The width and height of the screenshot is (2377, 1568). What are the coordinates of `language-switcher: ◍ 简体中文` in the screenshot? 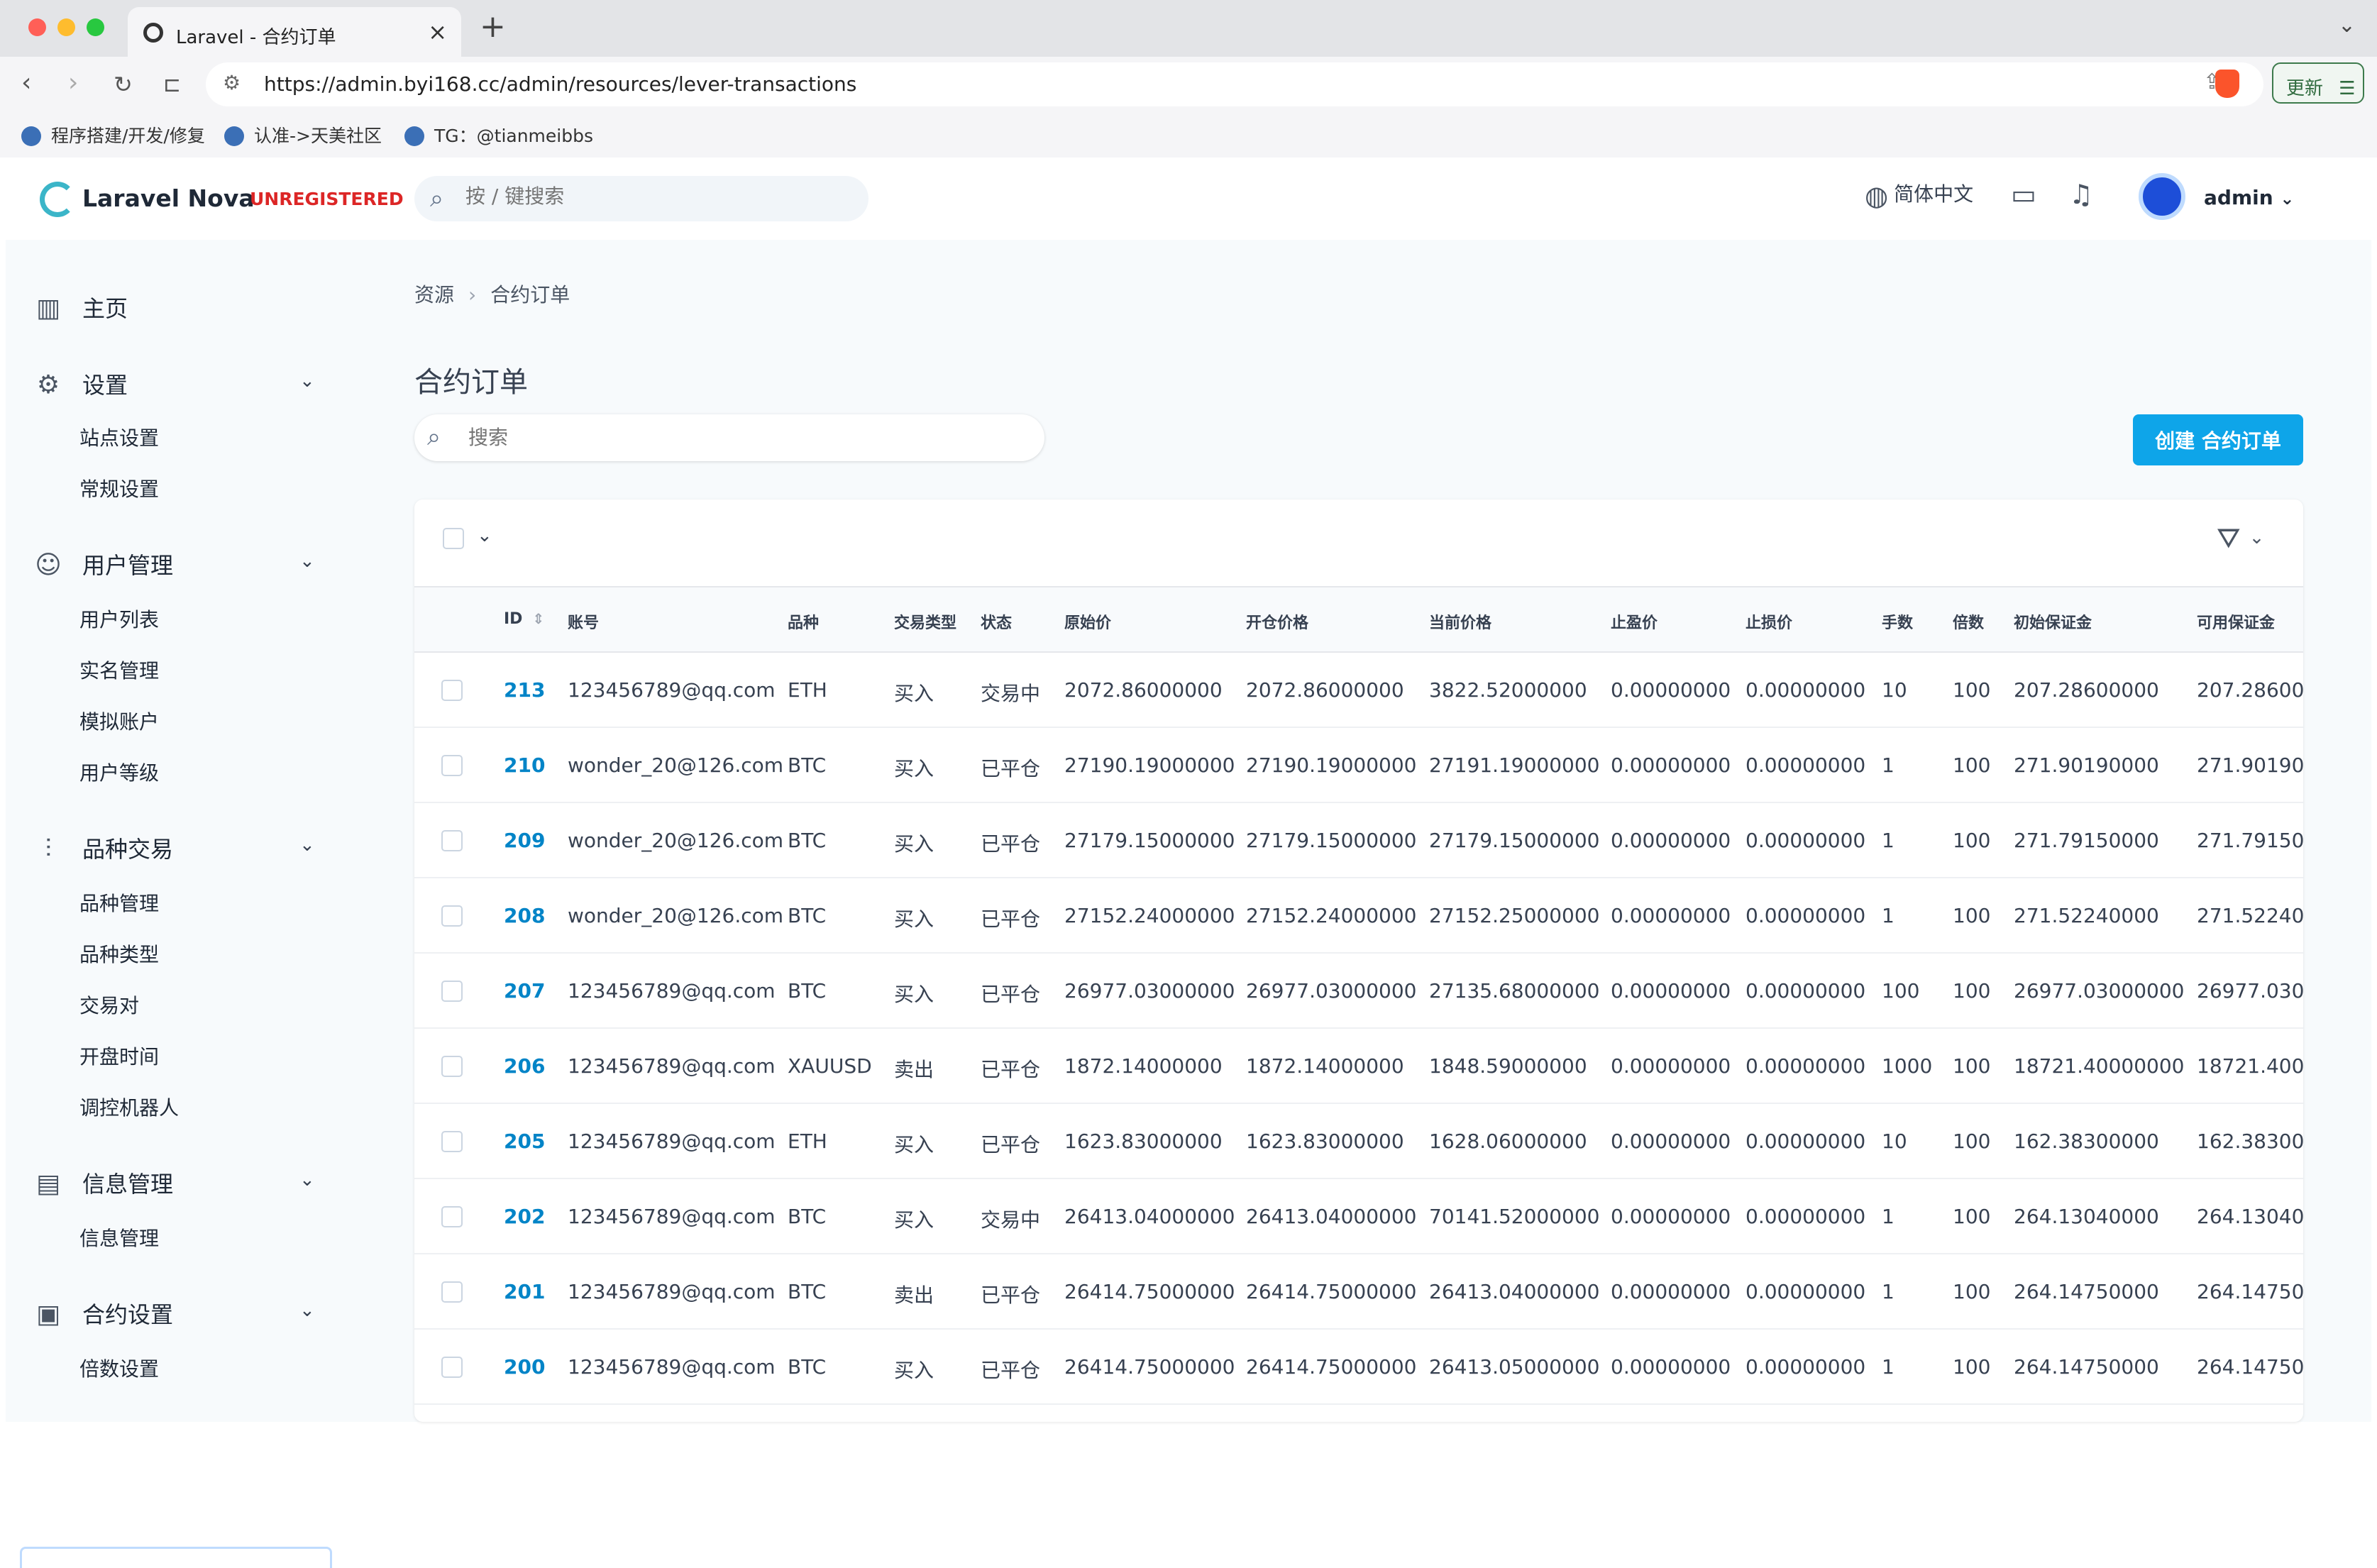 It's located at (1919, 195).